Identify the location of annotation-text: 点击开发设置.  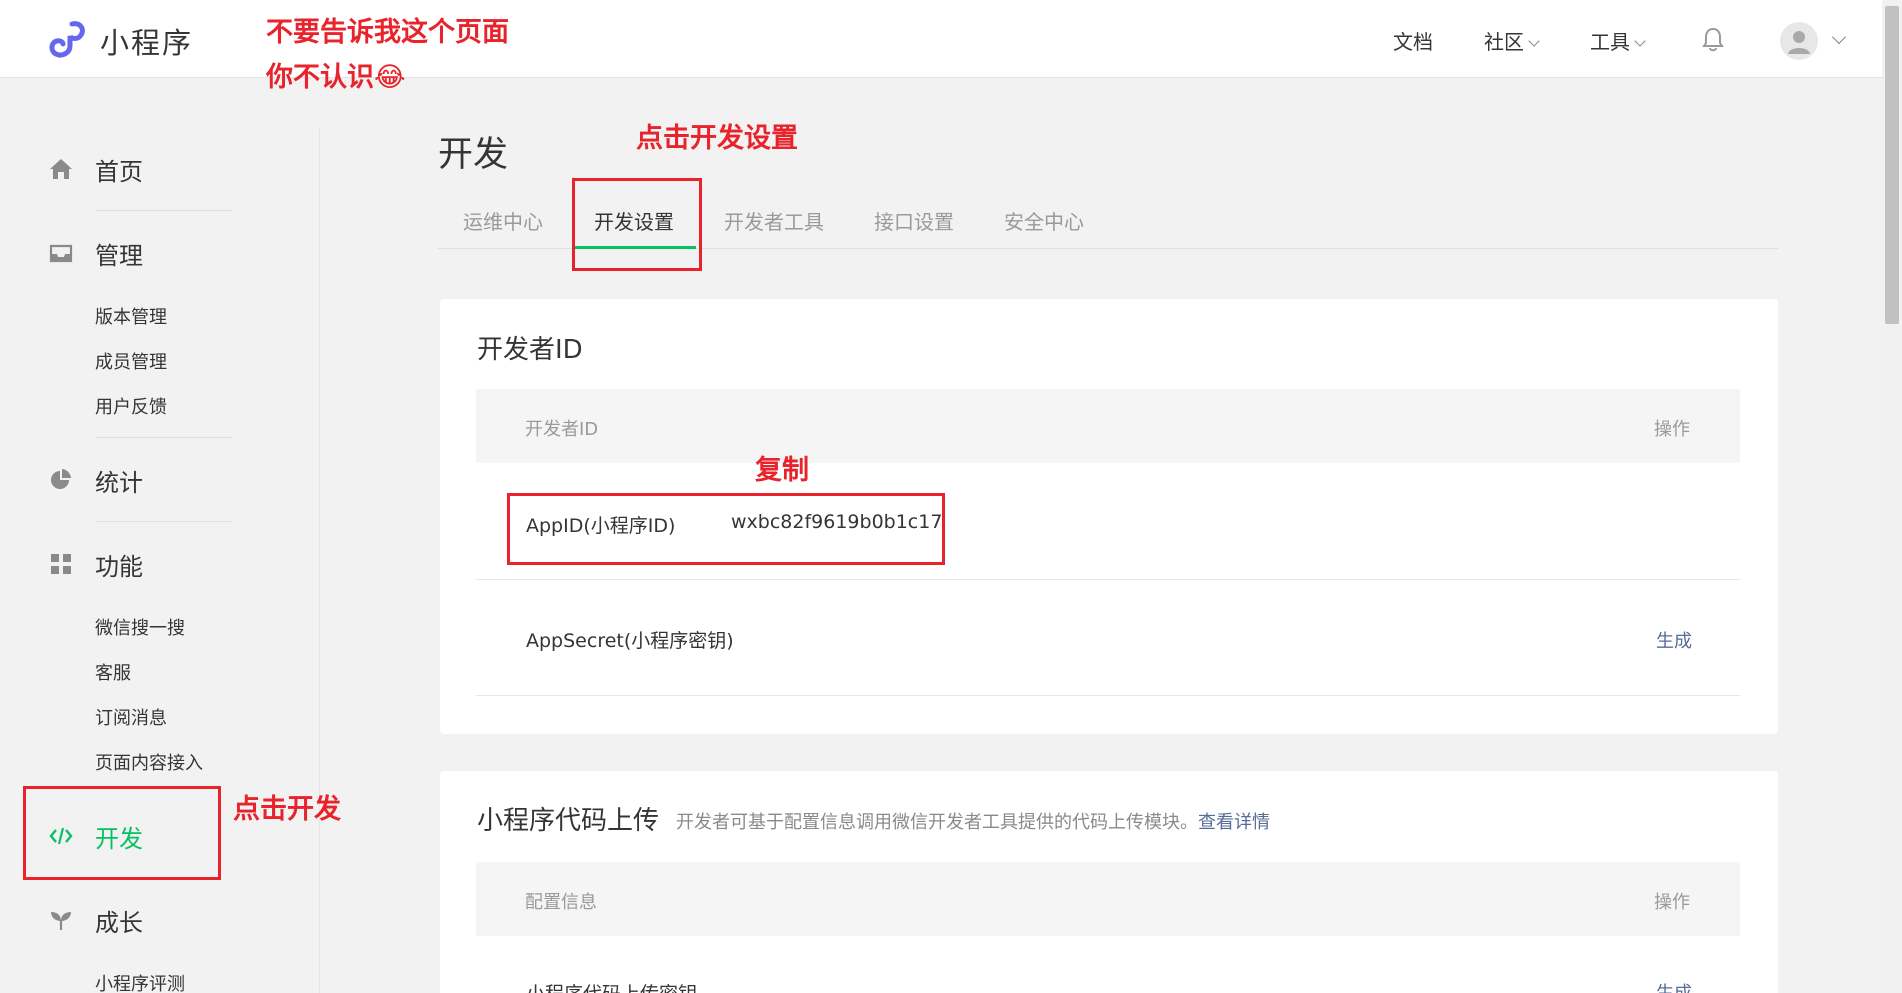
(717, 138).